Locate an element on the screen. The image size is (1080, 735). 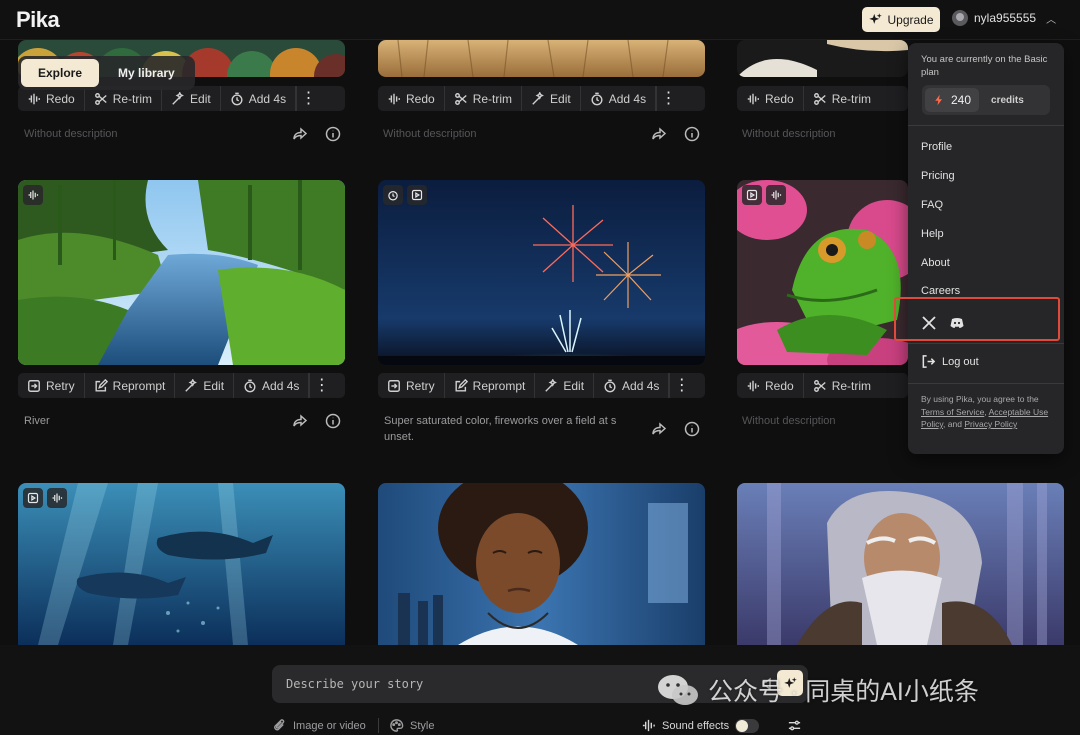
palette-icon is located at coordinates (397, 725).